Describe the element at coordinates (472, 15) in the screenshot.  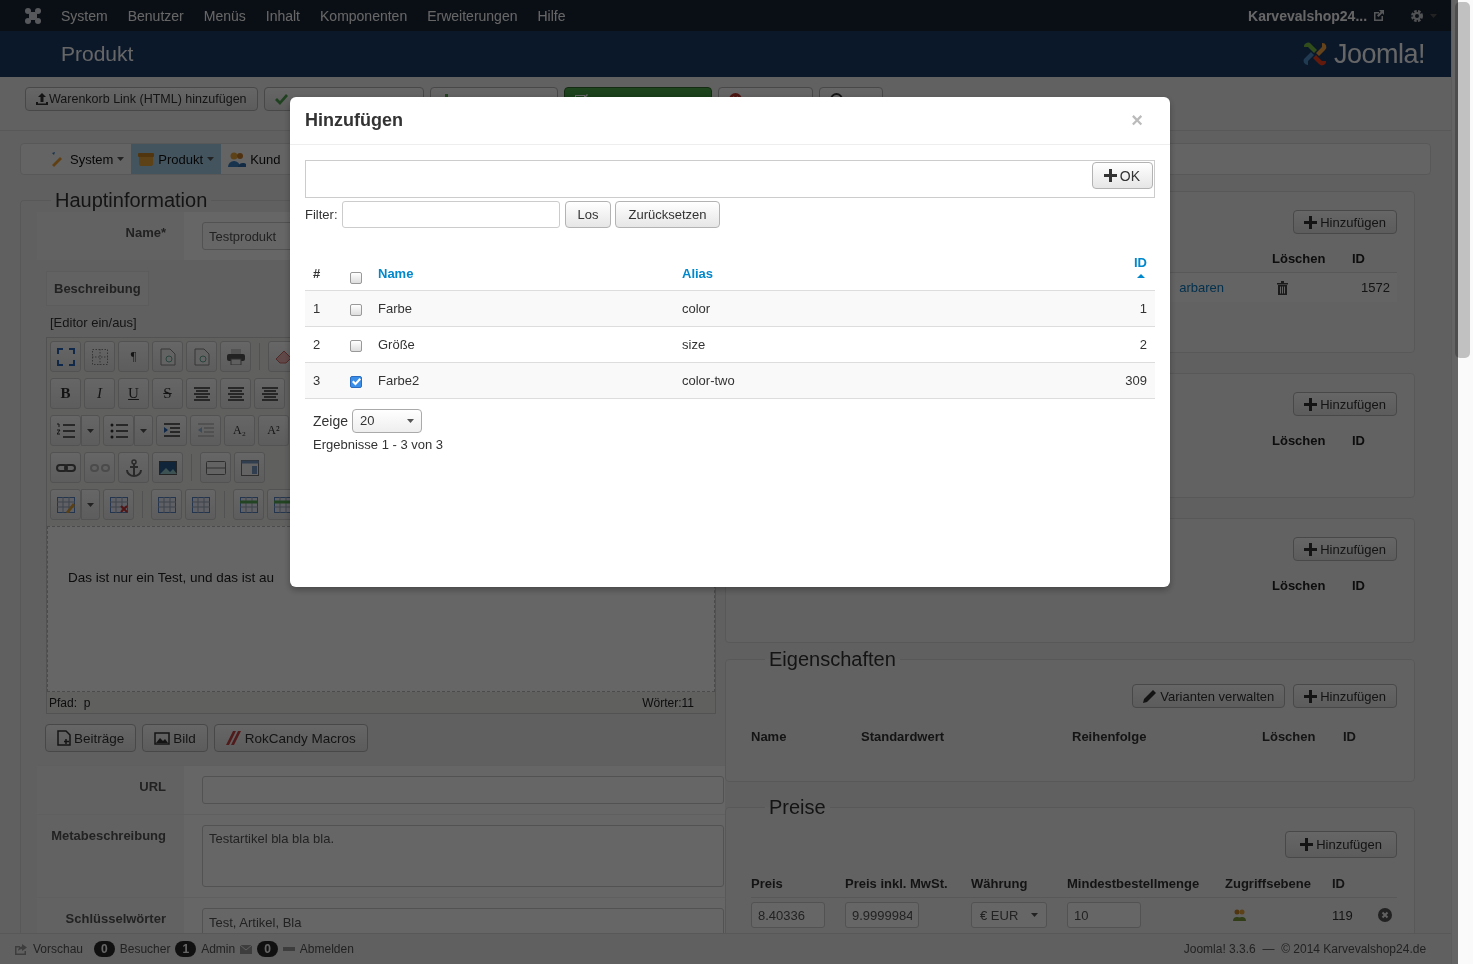
I see `menu-item: Erweiterungen` at that location.